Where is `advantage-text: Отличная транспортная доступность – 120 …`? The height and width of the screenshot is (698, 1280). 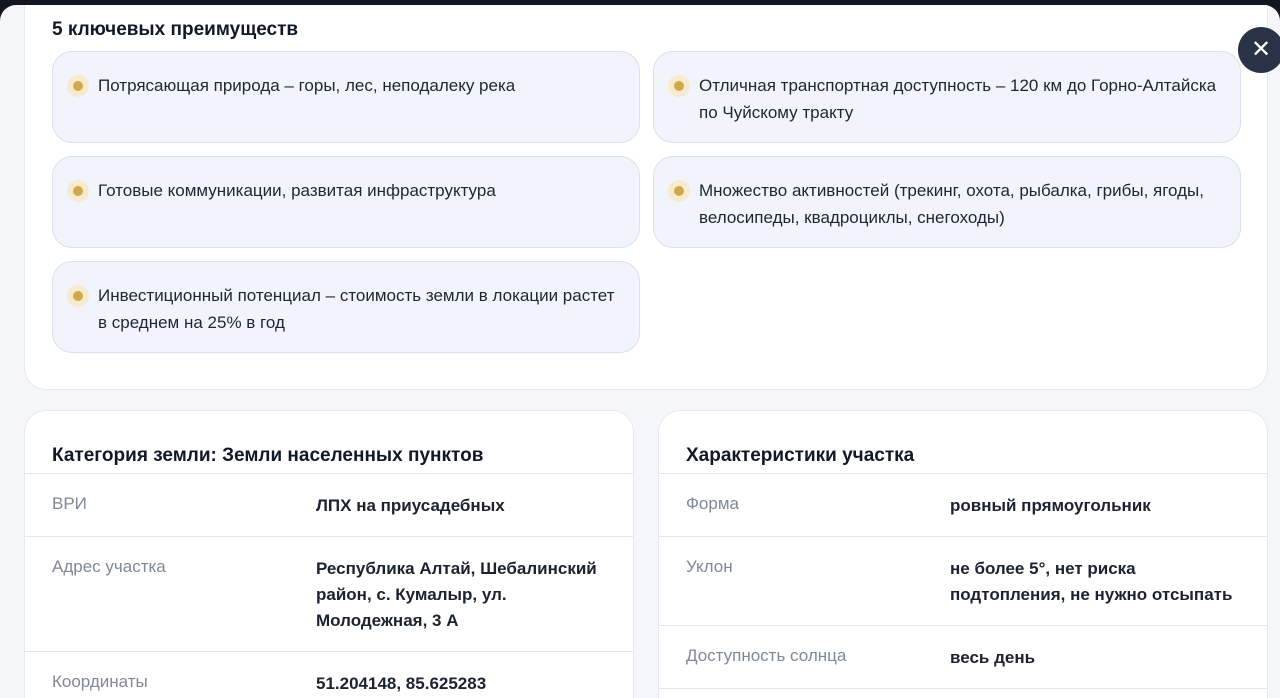
advantage-text: Отличная транспортная доступность – 120 … is located at coordinates (958, 99).